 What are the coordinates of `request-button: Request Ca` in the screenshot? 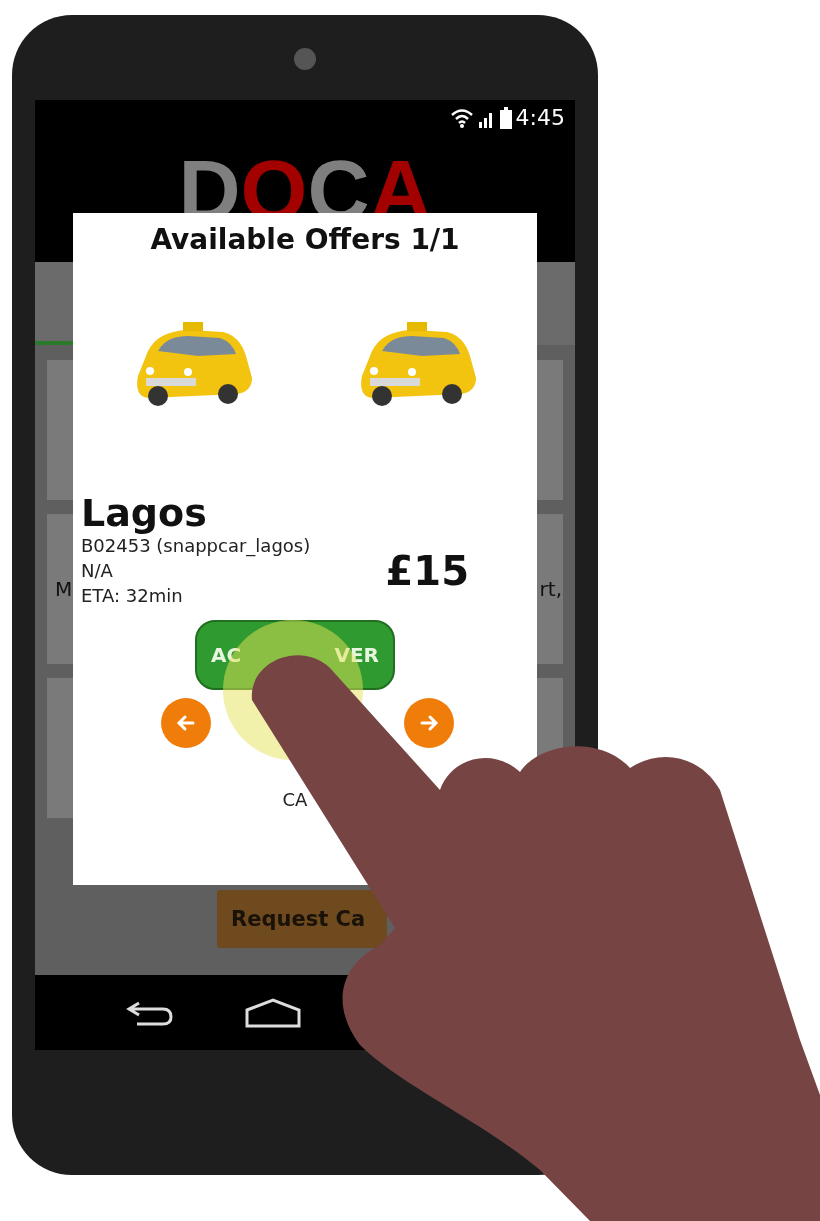 It's located at (302, 919).